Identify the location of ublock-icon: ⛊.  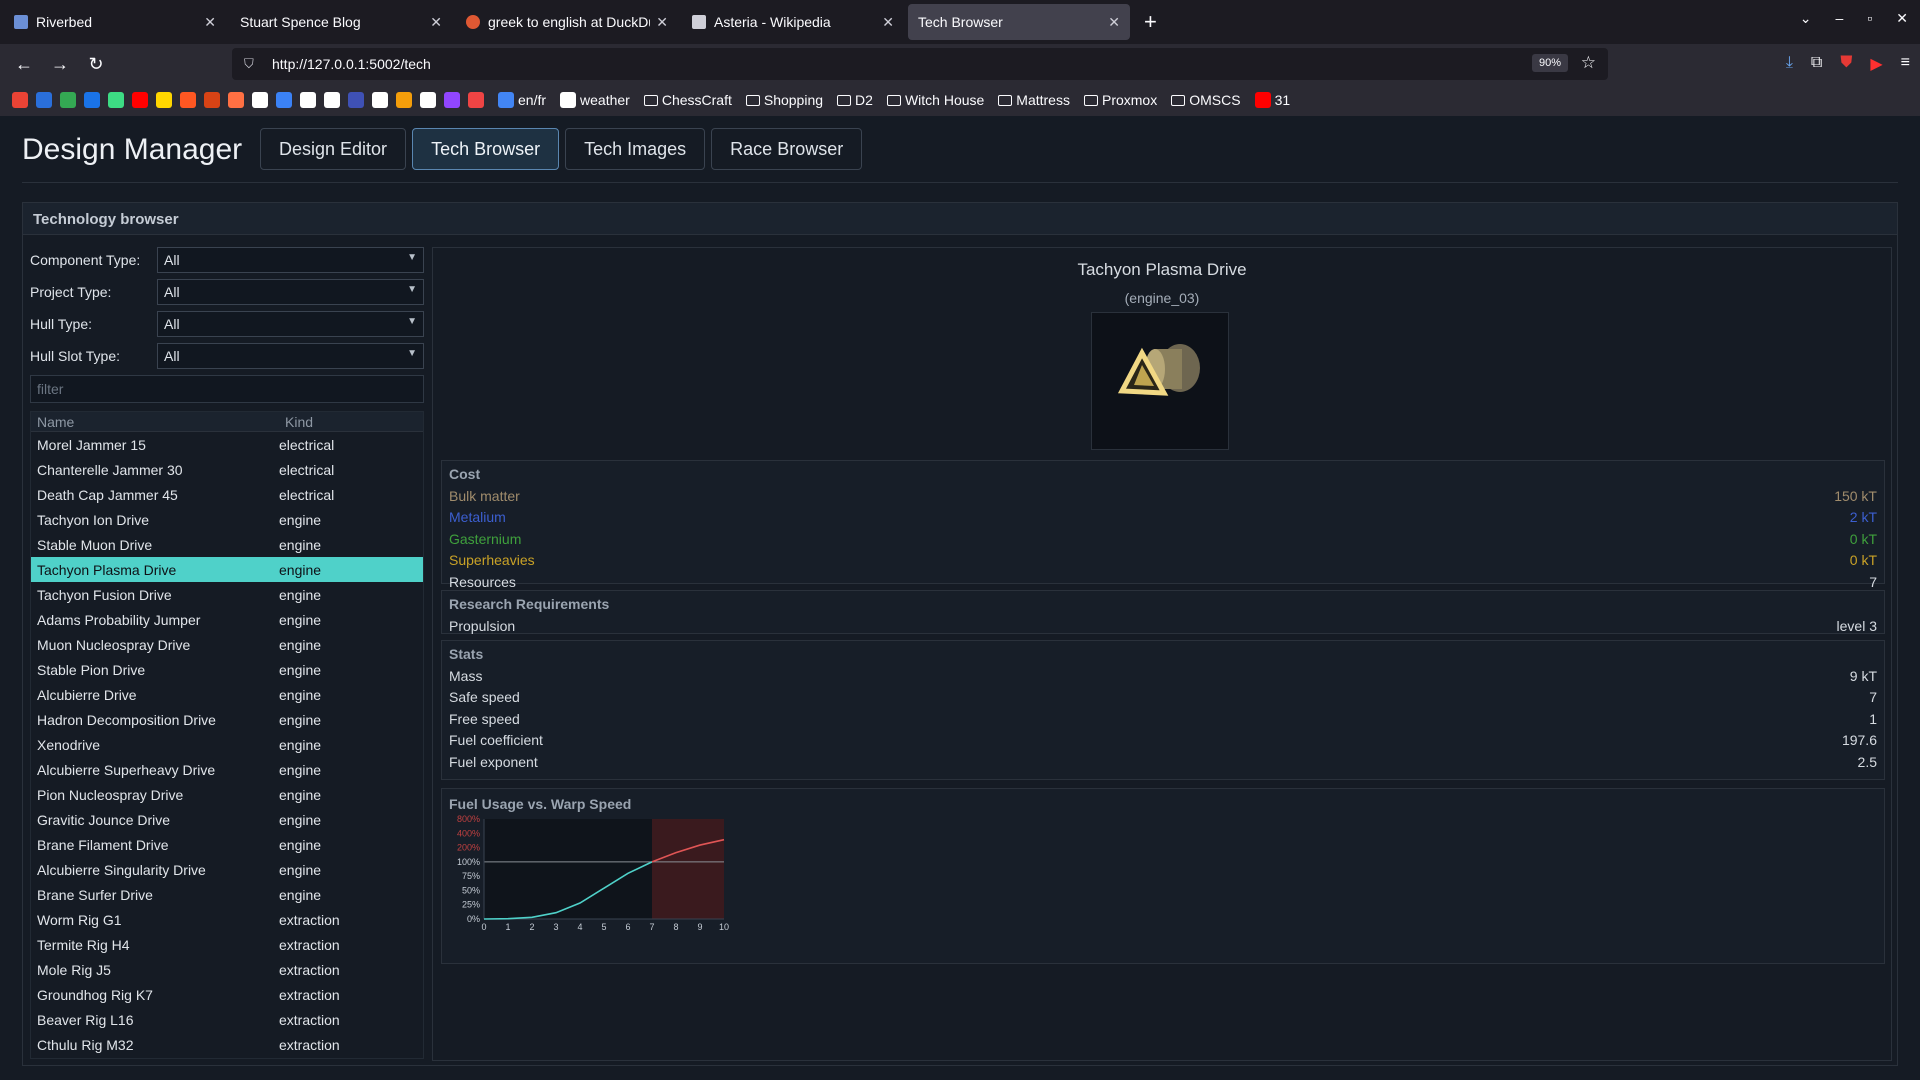
(1846, 64).